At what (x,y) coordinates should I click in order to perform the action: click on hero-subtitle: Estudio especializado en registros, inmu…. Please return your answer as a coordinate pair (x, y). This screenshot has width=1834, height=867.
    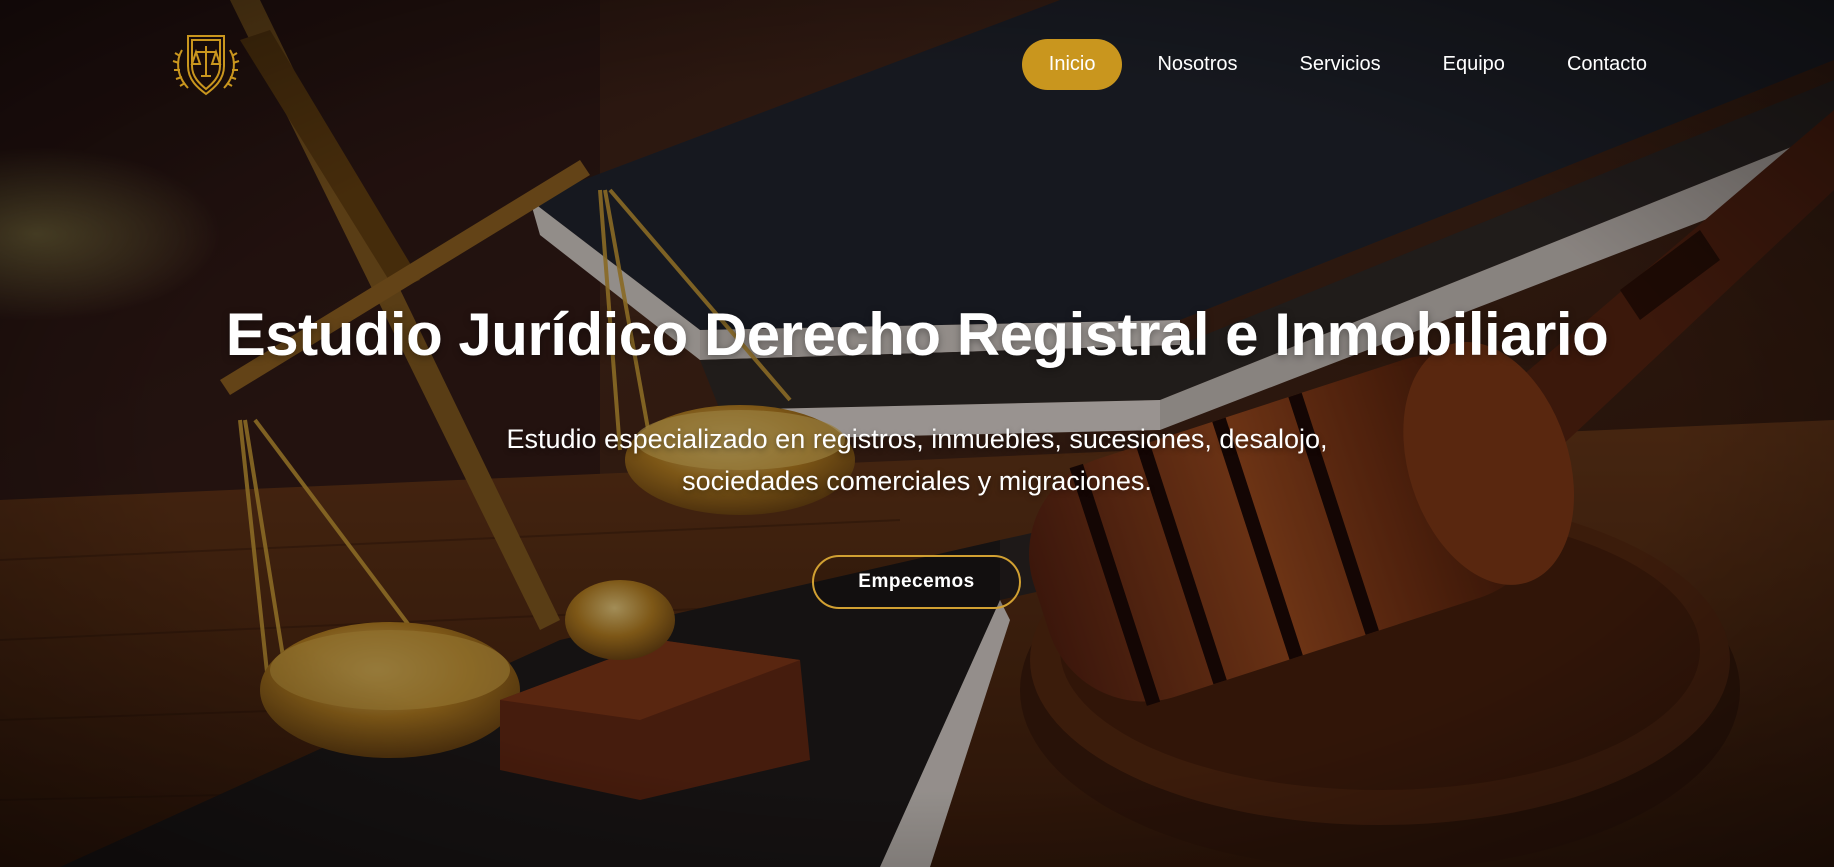
    Looking at the image, I should click on (917, 460).